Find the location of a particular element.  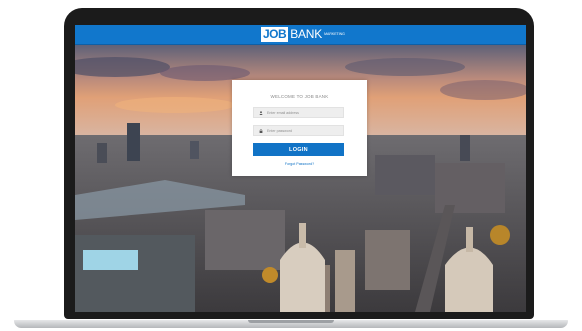

logo-bank: BANK is located at coordinates (306, 34).